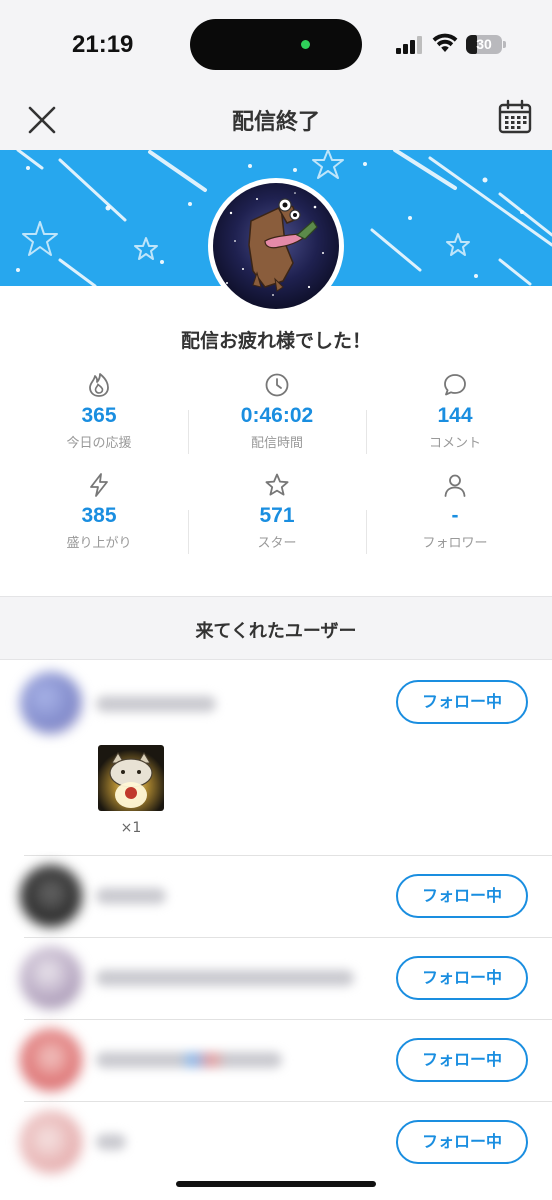  What do you see at coordinates (99, 415) in the screenshot?
I see `stat-value: 365` at bounding box center [99, 415].